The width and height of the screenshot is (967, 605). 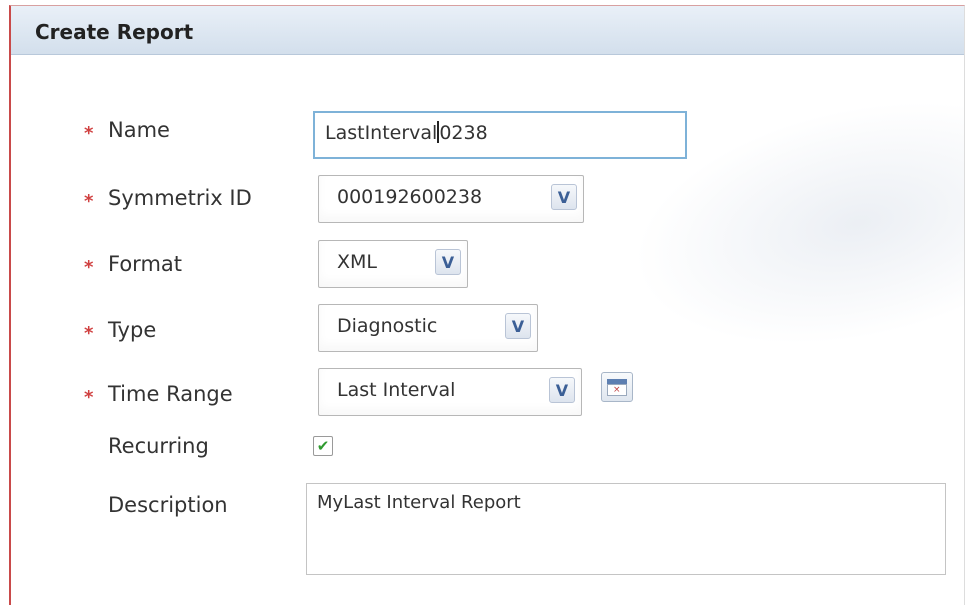 What do you see at coordinates (410, 197) in the screenshot?
I see `symmetrix-id-value: 000192600238` at bounding box center [410, 197].